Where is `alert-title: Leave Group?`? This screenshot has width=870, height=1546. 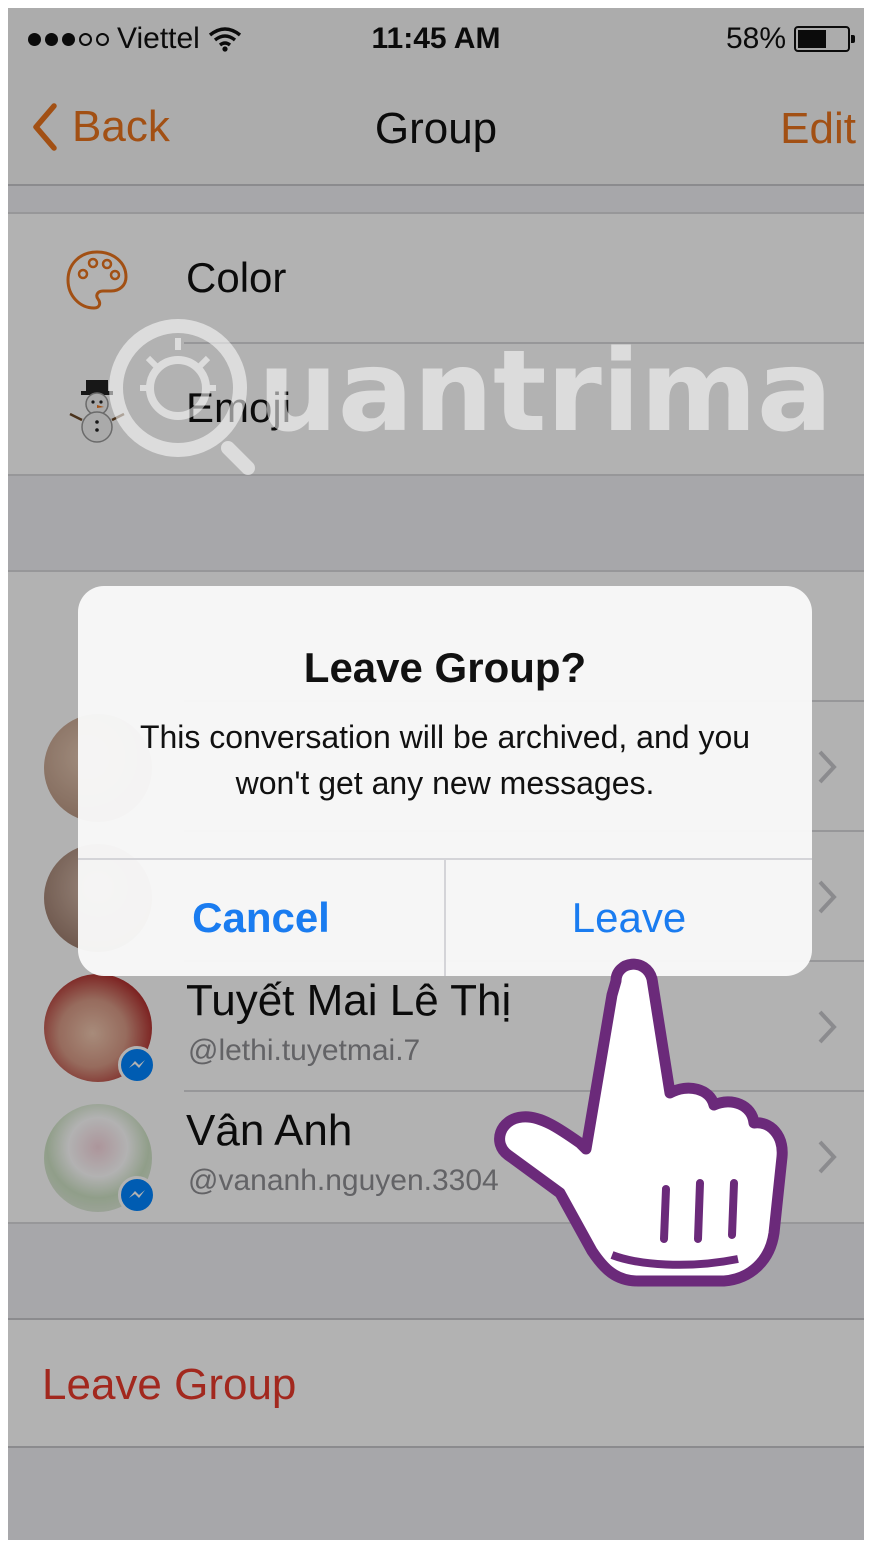
alert-title: Leave Group? is located at coordinates (445, 667).